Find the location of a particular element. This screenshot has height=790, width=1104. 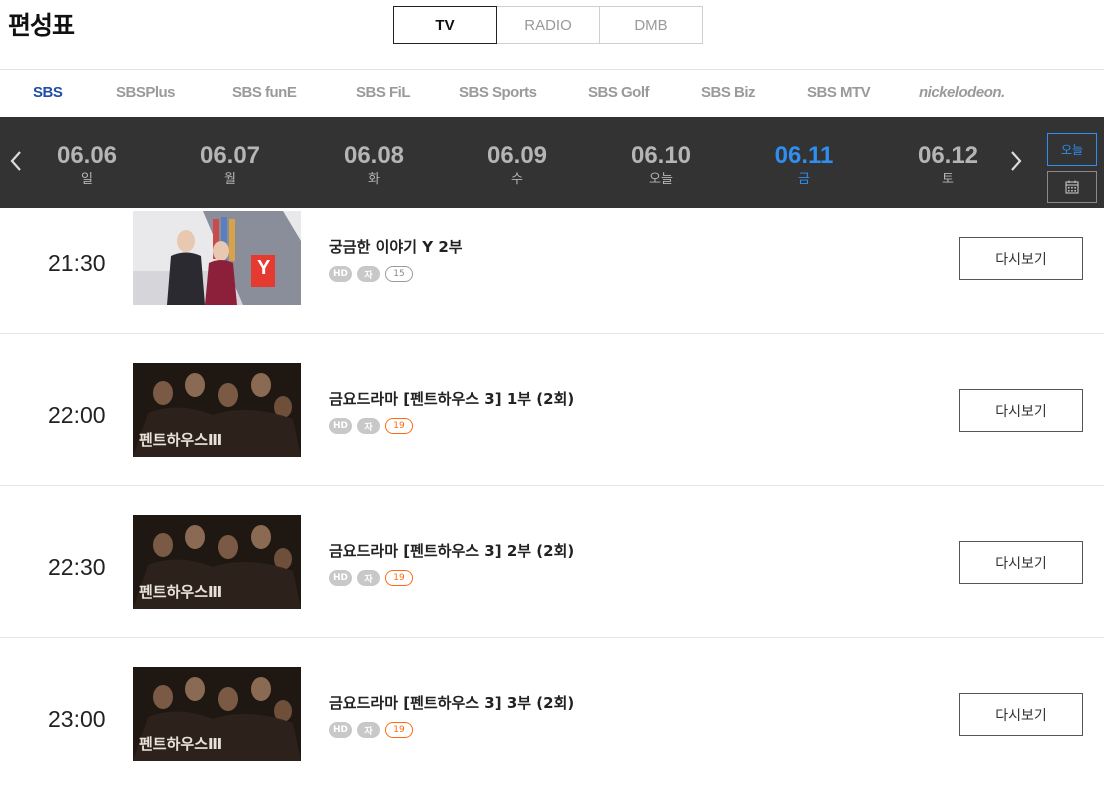

program-title: 금요드라마 [펜트하우스 3] 1부 (2회) is located at coordinates (451, 398).